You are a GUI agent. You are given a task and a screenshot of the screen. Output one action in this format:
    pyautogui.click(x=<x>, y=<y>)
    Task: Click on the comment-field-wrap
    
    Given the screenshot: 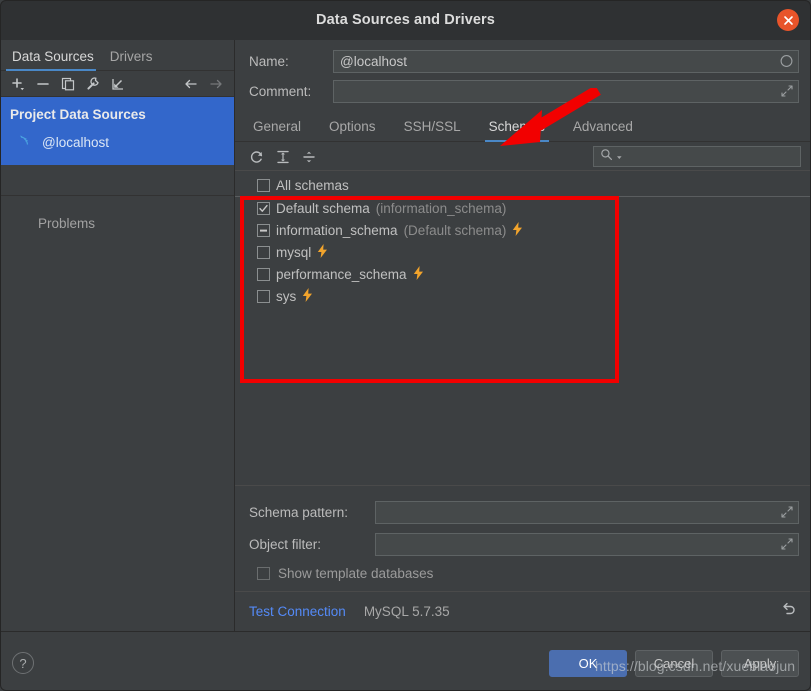 What is the action you would take?
    pyautogui.click(x=566, y=91)
    